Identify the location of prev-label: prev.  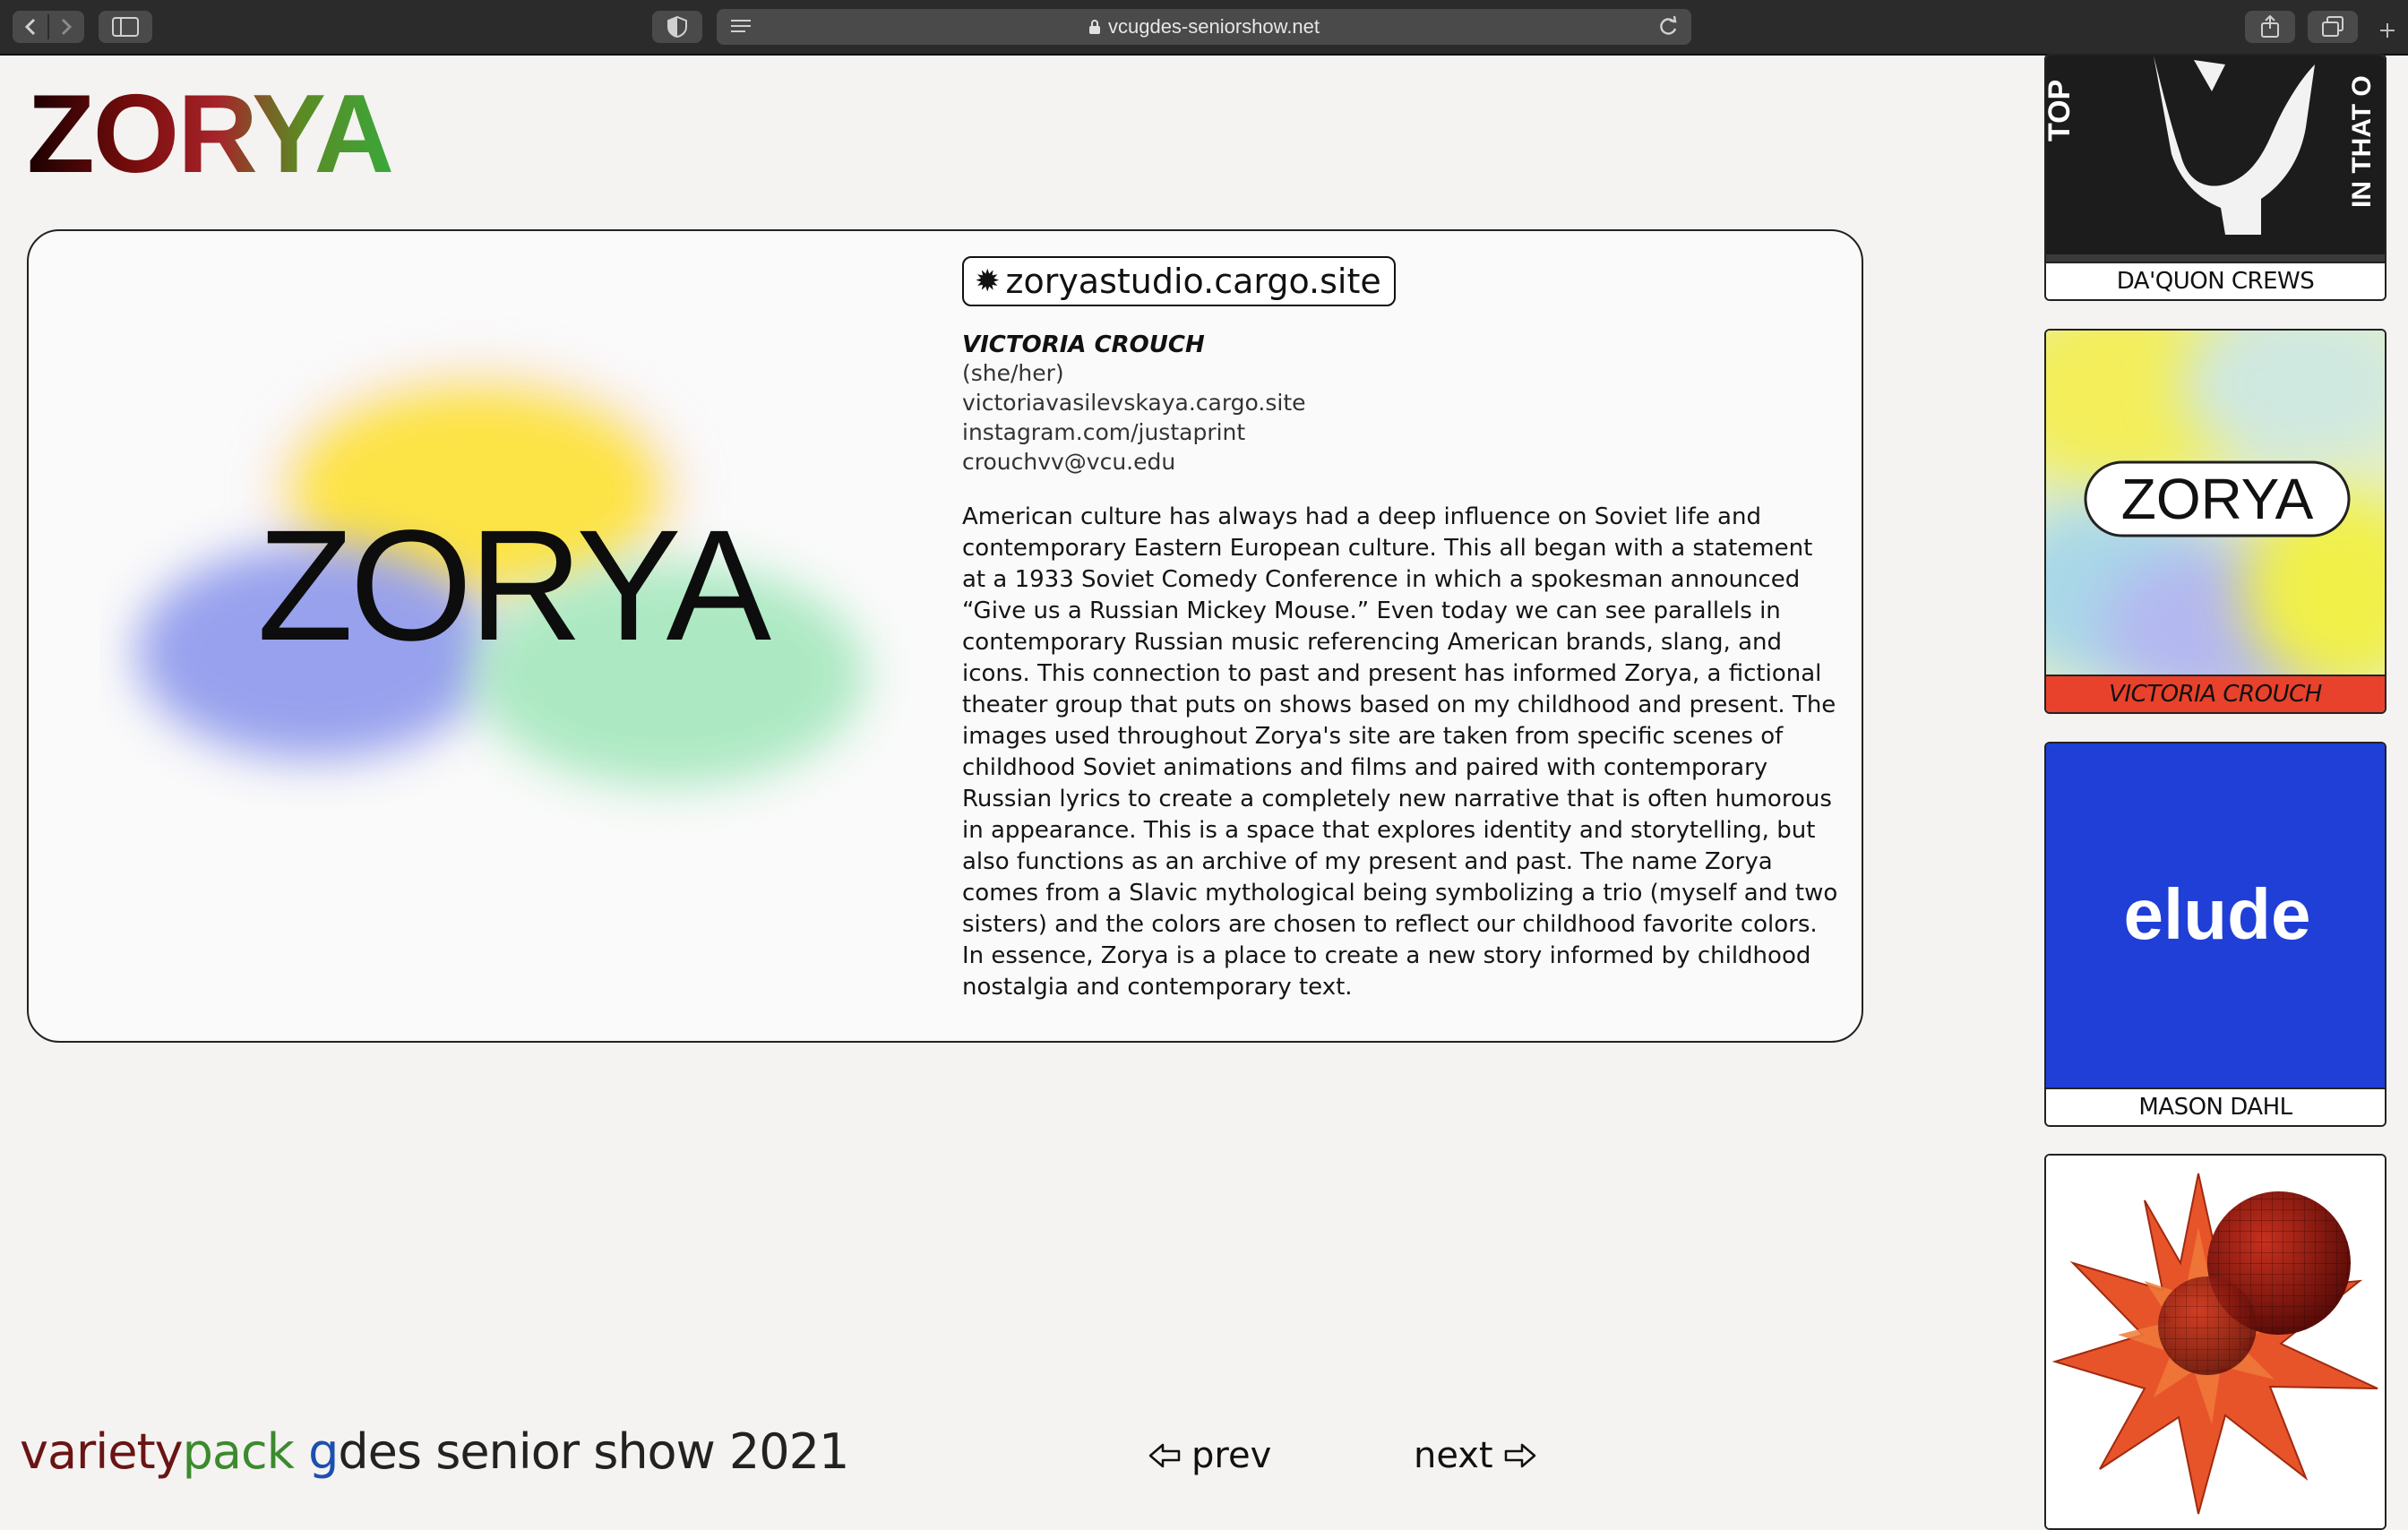
(1231, 1455).